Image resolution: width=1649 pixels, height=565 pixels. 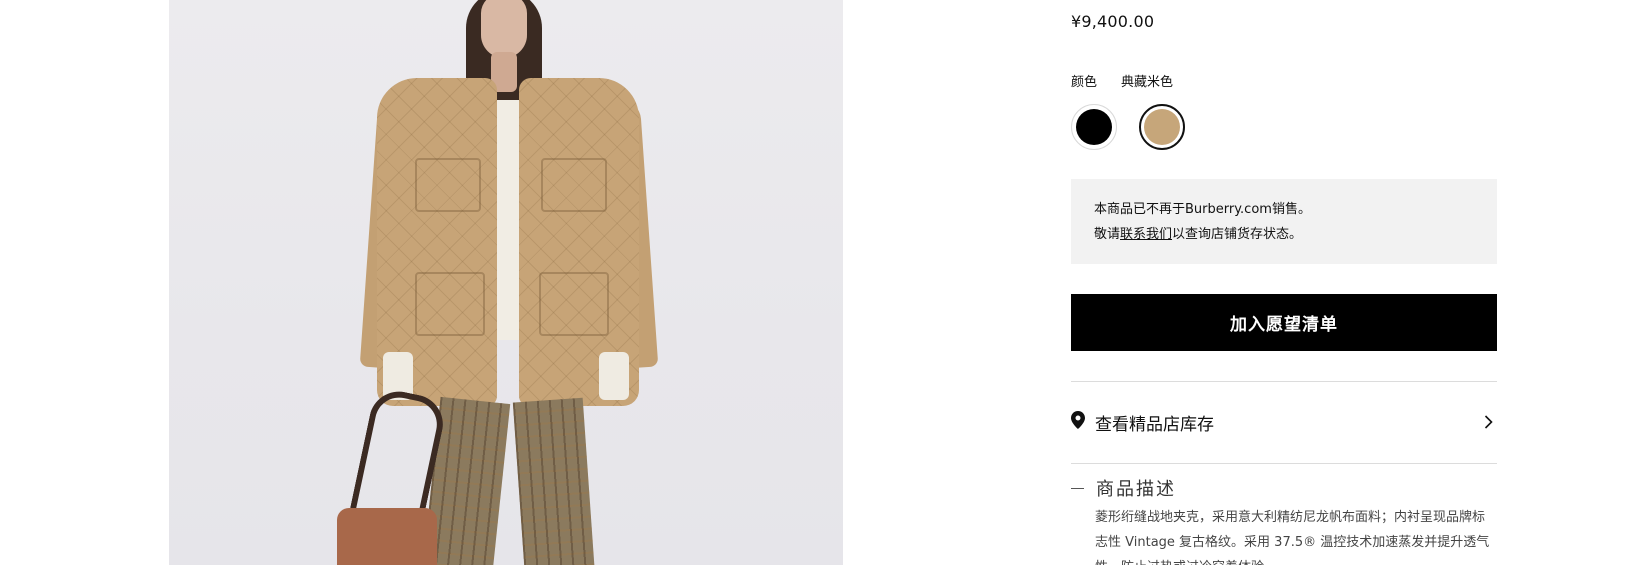 I want to click on handbag, so click(x=387, y=536).